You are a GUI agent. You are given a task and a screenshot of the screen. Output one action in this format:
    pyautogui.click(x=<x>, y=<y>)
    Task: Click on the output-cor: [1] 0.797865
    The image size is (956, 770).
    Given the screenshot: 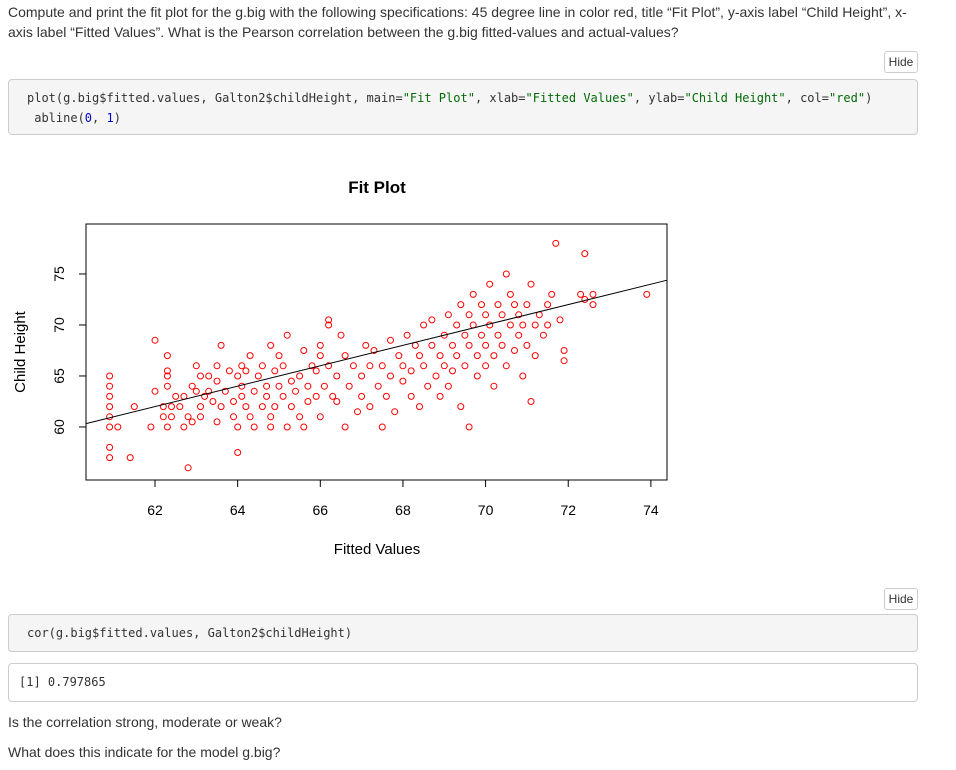 What is the action you would take?
    pyautogui.click(x=463, y=682)
    